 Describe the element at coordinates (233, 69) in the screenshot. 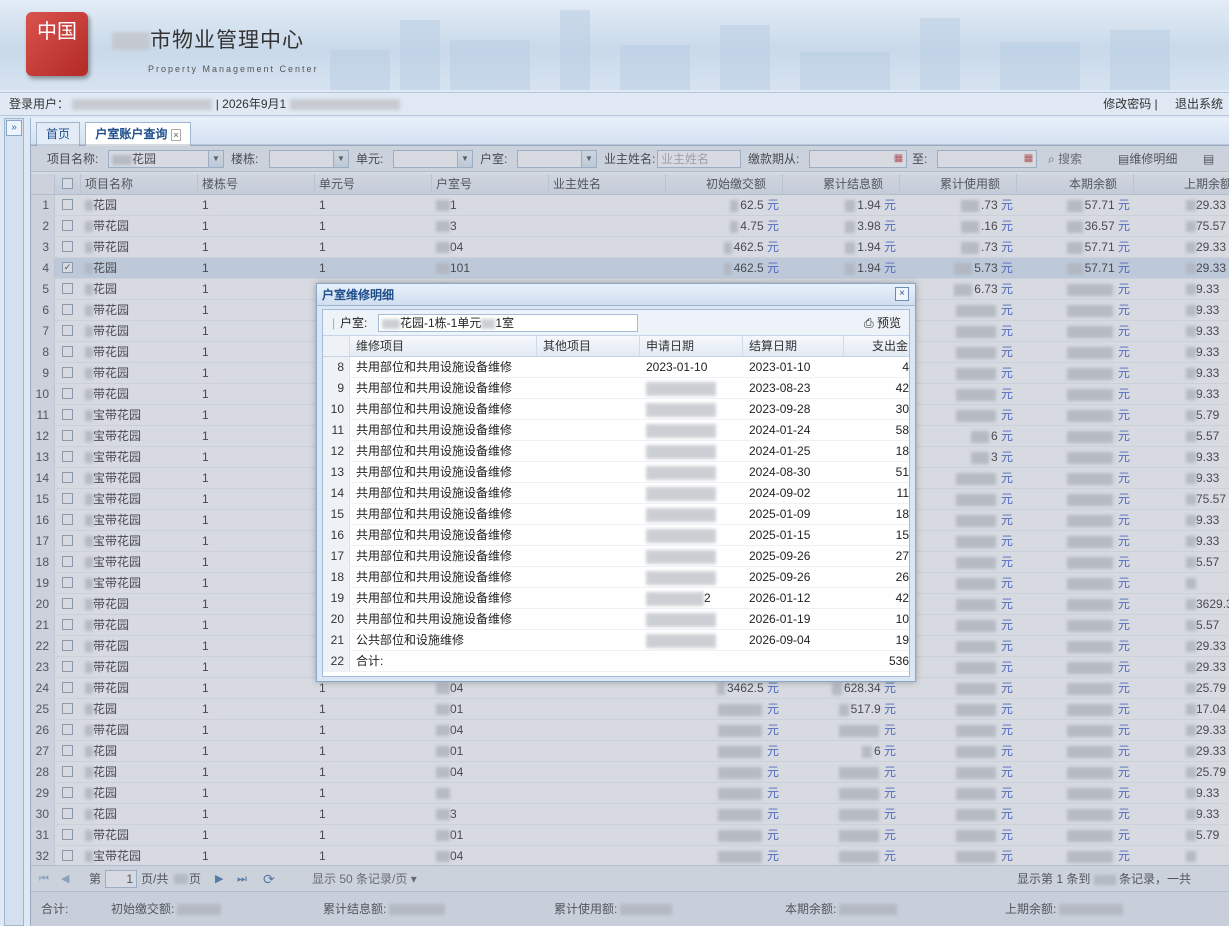

I see `system-subtitle: Property Management Center` at that location.